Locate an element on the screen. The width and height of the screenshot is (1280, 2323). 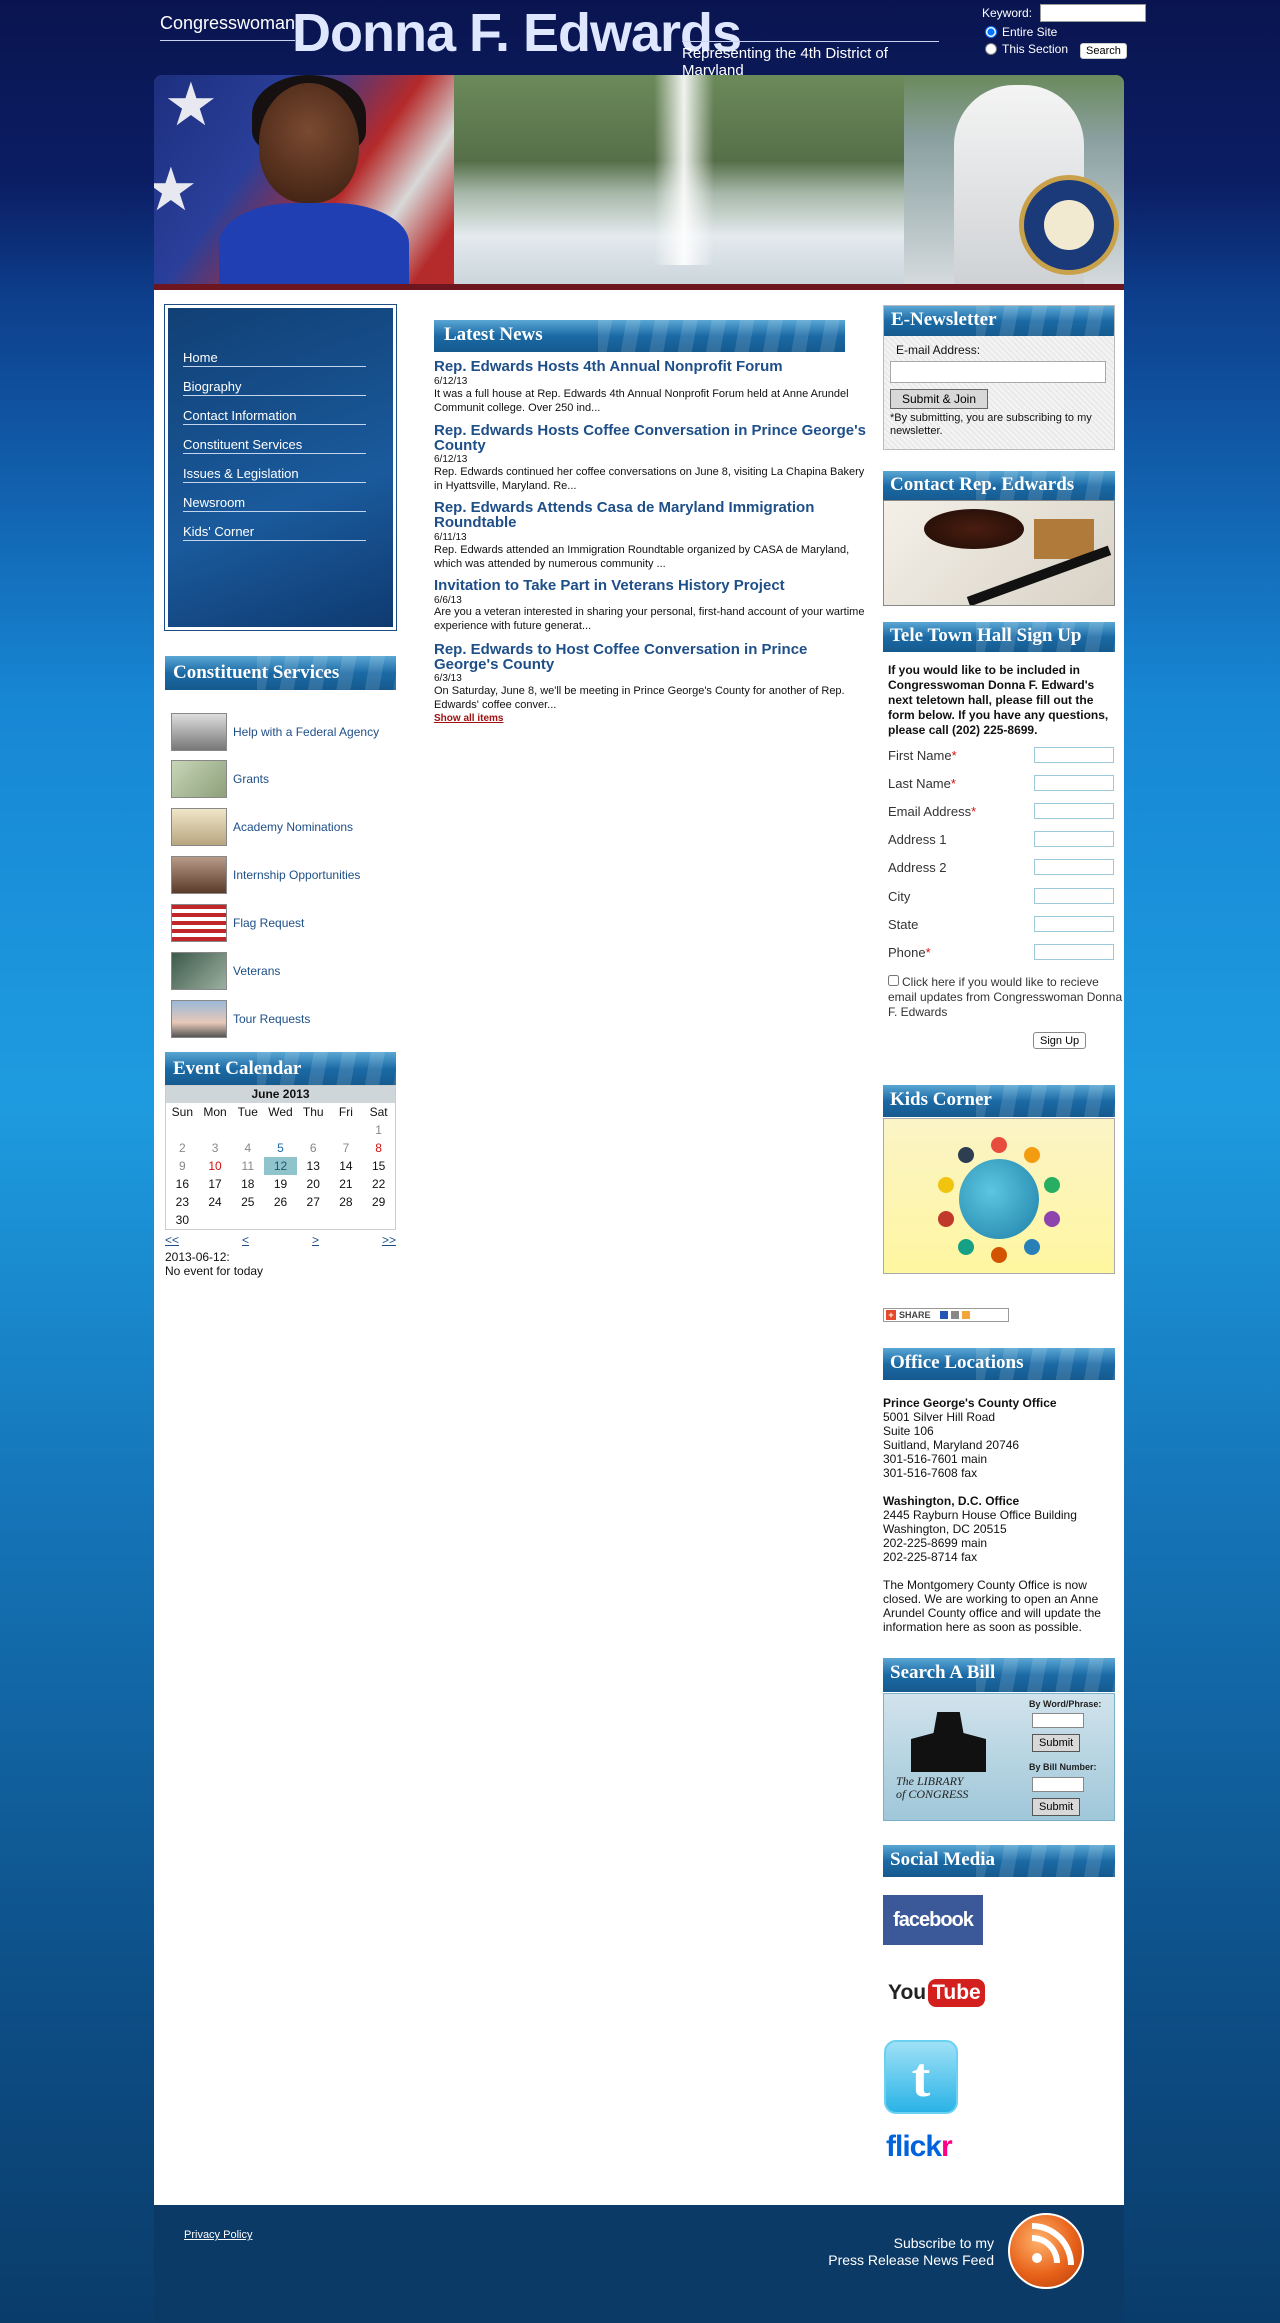
calendar-day: 17 is located at coordinates (215, 1184).